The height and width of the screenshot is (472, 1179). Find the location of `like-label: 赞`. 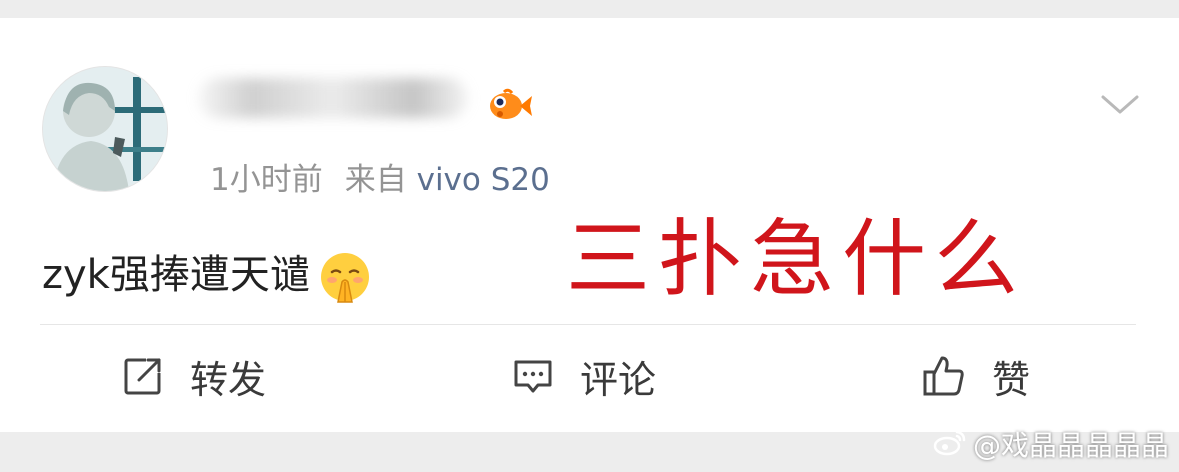

like-label: 赞 is located at coordinates (1011, 379).